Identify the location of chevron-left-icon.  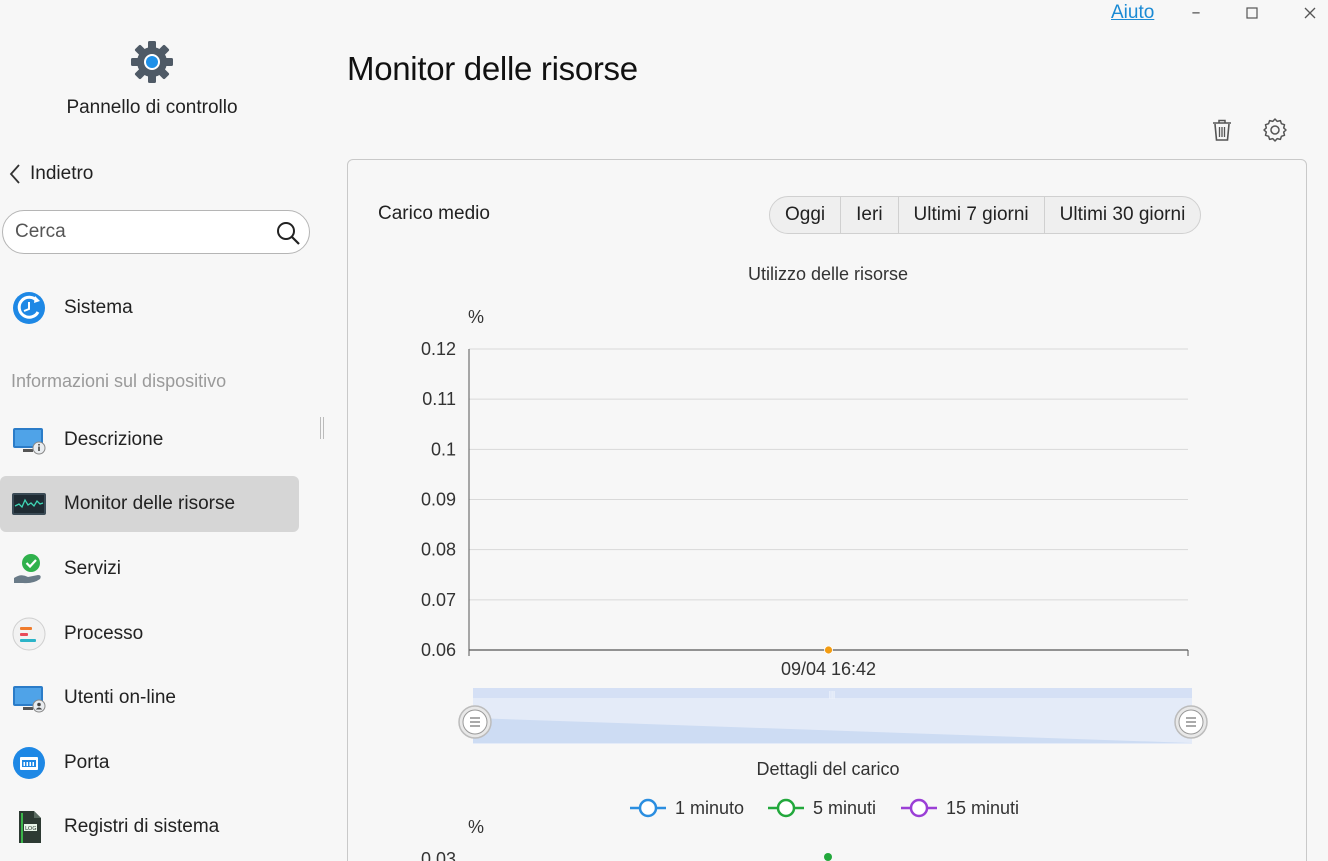
(14, 174).